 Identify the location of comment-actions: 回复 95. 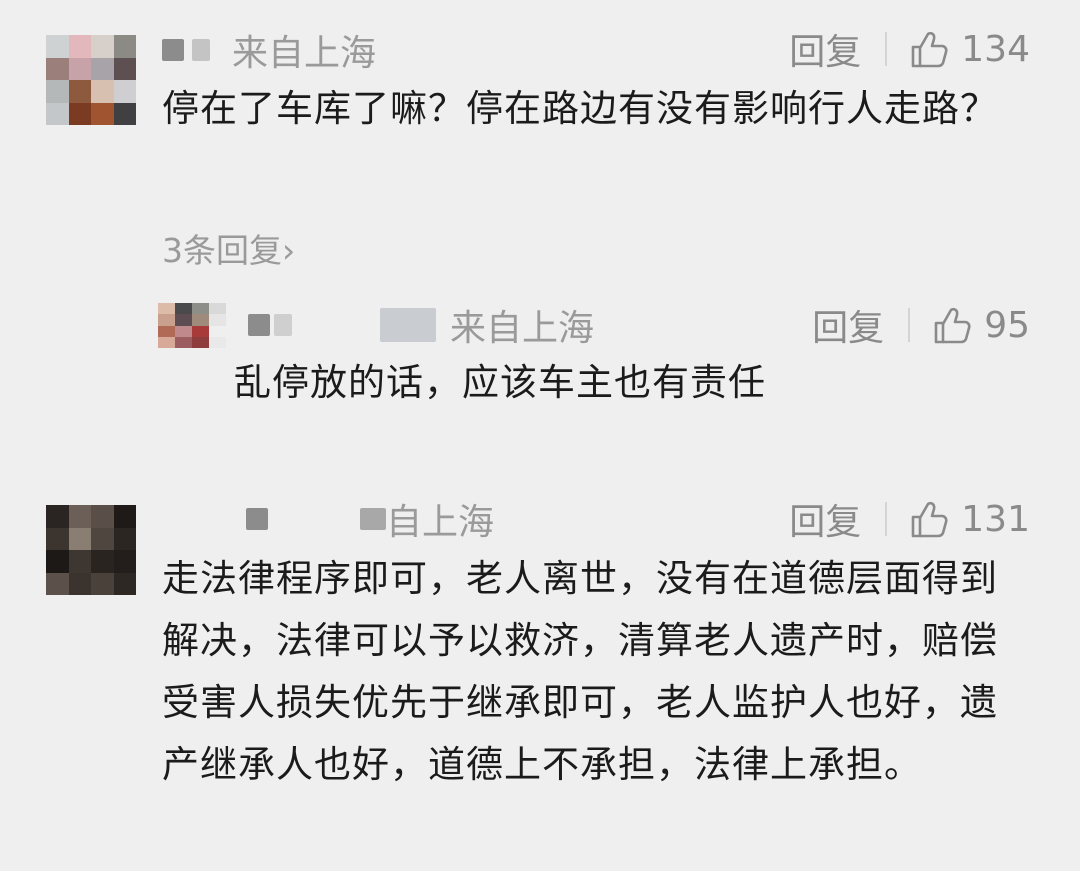
(921, 325).